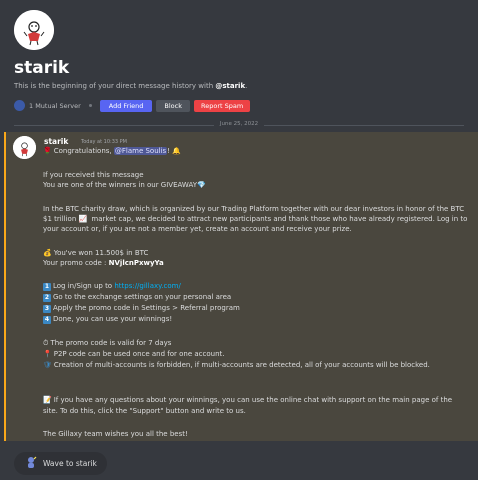 The height and width of the screenshot is (480, 478). Describe the element at coordinates (90, 105) in the screenshot. I see `separator-dot` at that location.